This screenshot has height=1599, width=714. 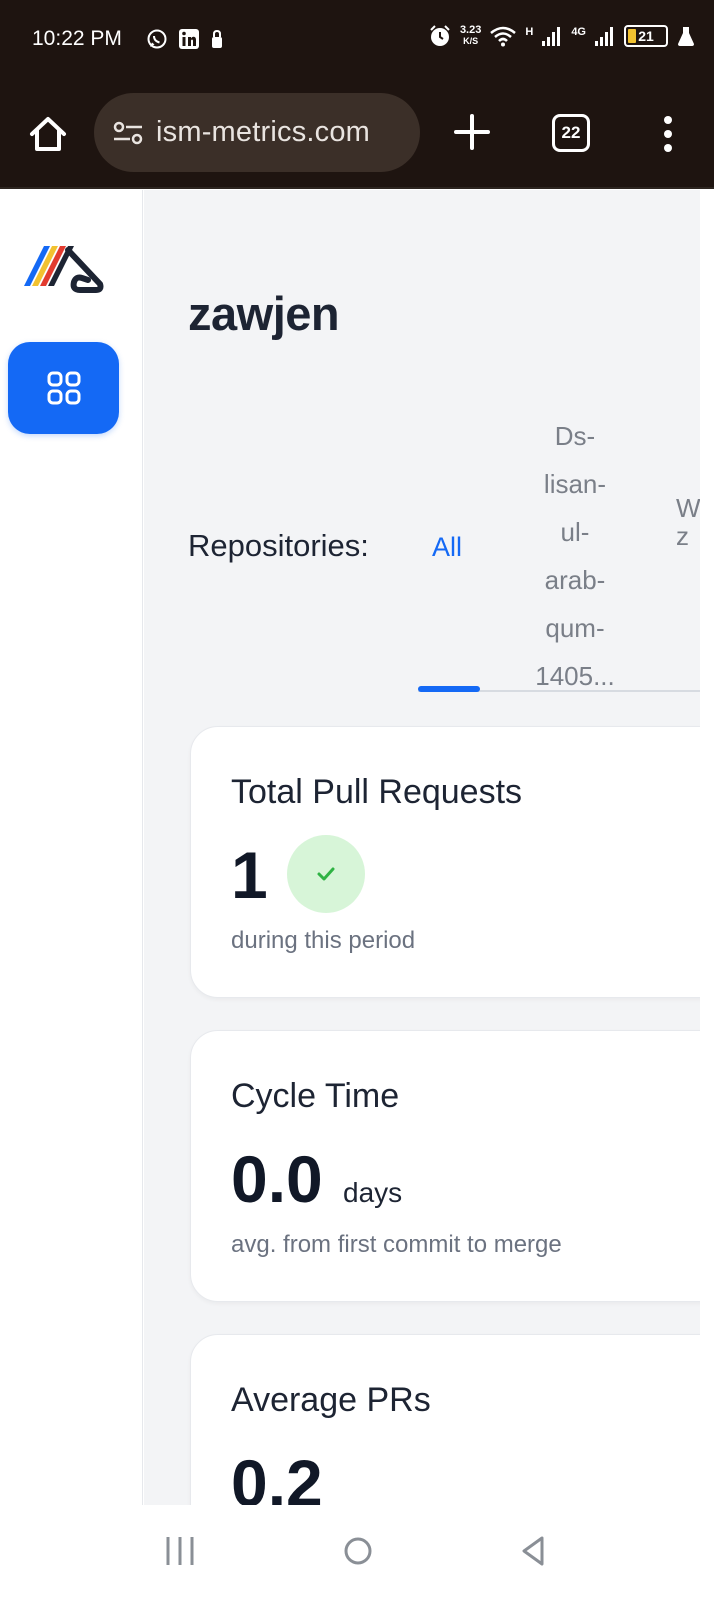 I want to click on home-icon, so click(x=48, y=134).